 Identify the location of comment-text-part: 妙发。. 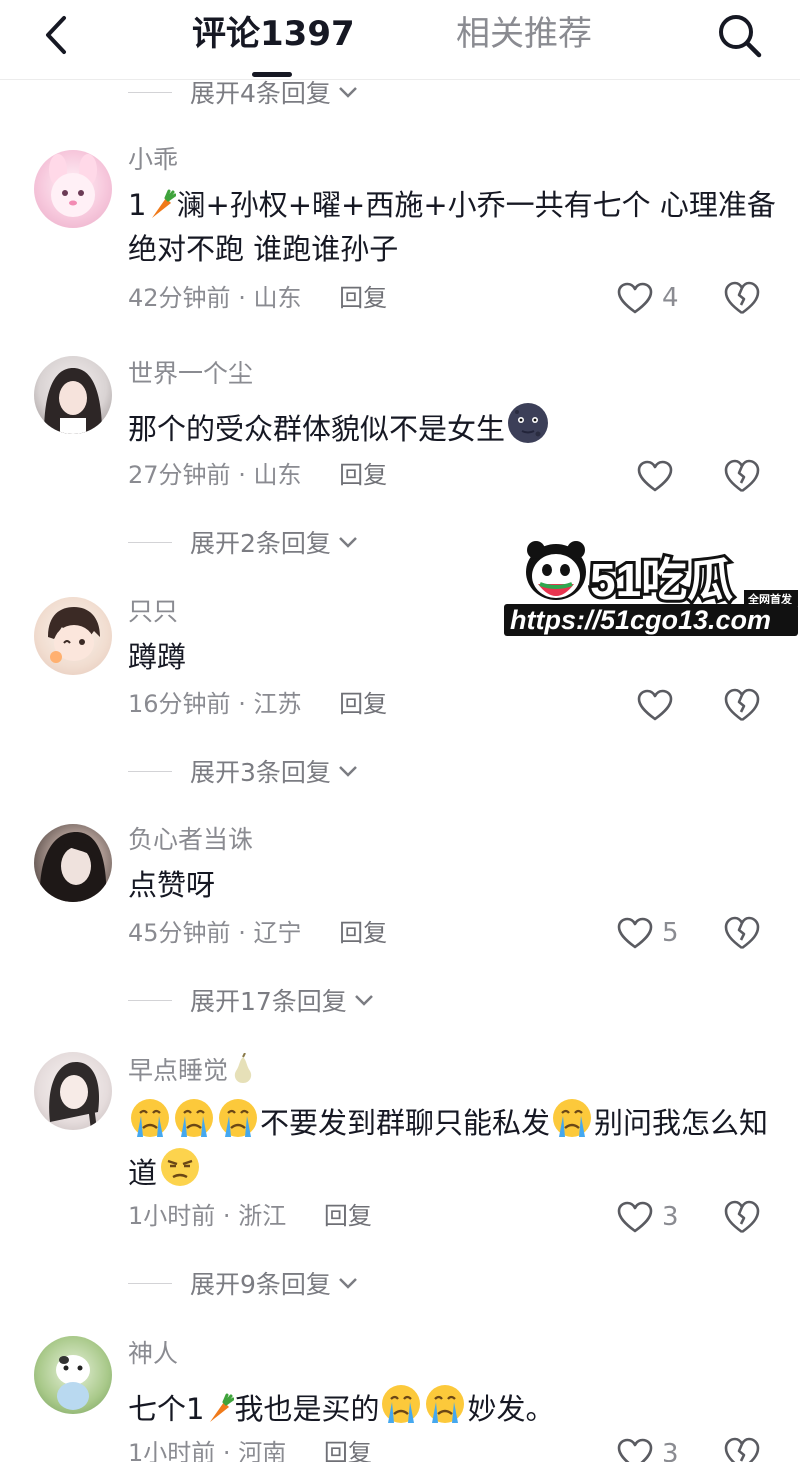
(511, 1409).